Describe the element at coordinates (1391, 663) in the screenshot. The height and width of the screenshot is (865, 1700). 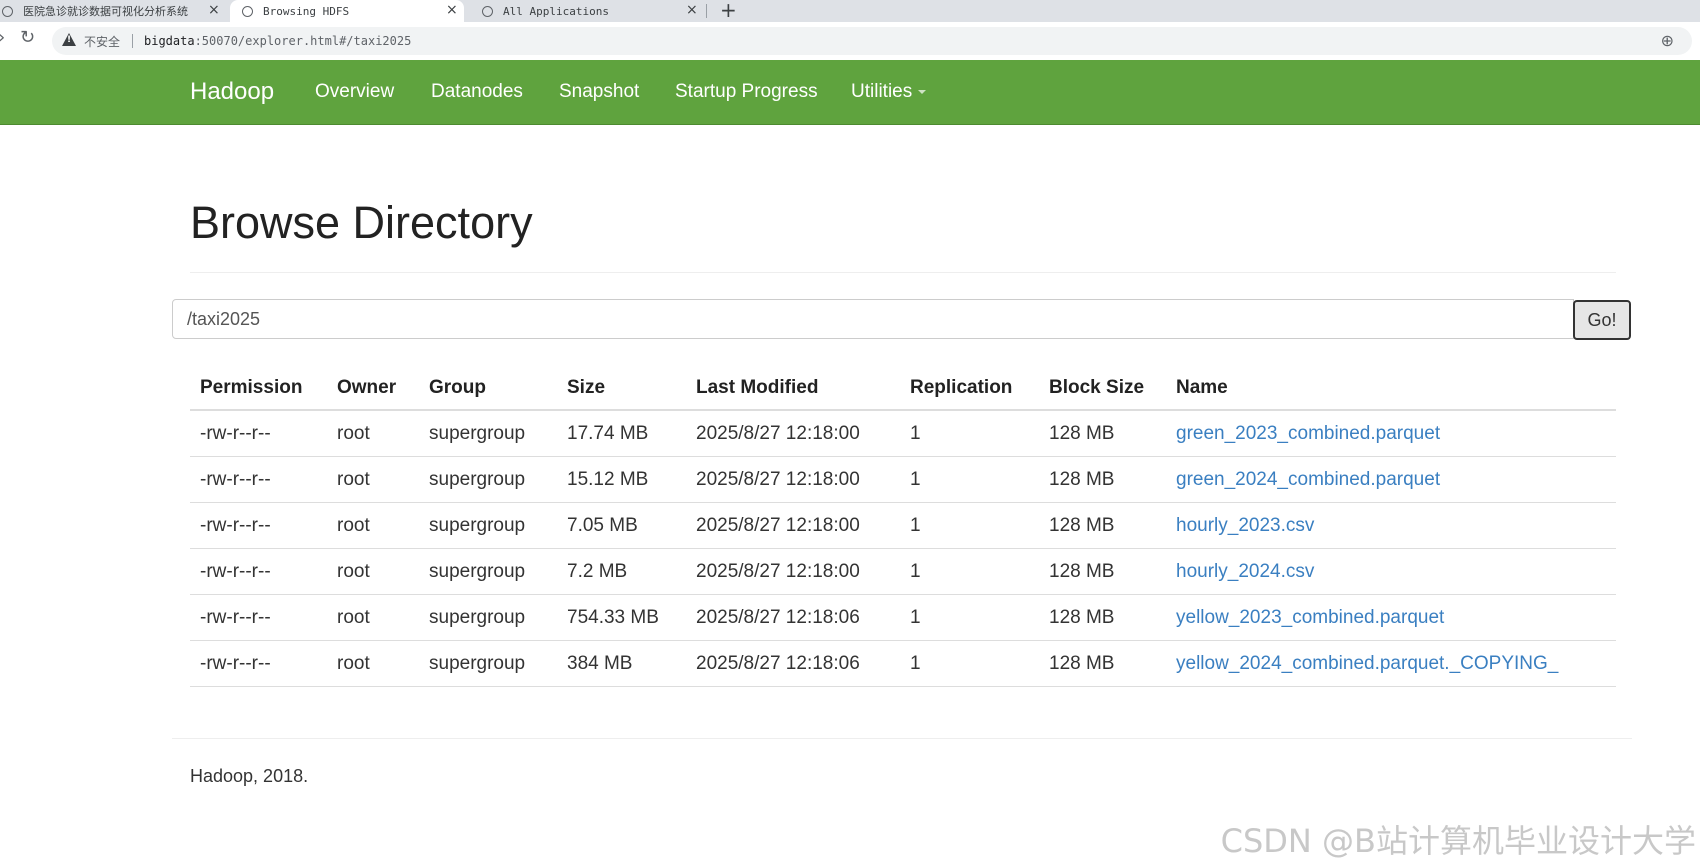
I see `file-name-link: yellow_2024_combined.parquet._COPYING_` at that location.